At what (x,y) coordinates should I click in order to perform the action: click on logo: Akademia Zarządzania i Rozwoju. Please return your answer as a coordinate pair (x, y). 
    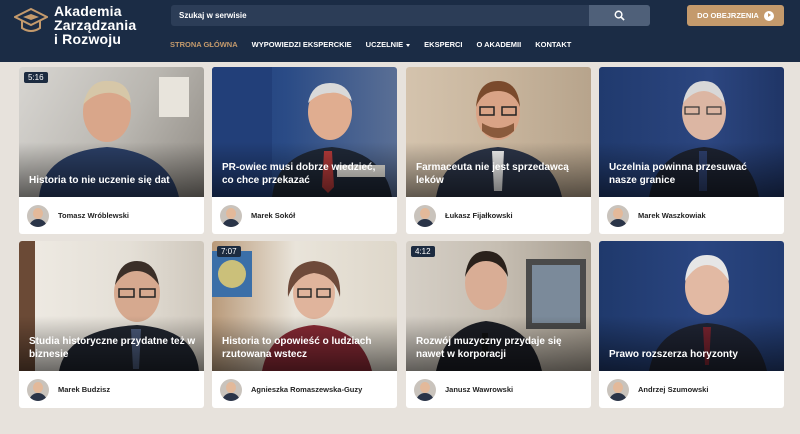
    Looking at the image, I should click on (75, 25).